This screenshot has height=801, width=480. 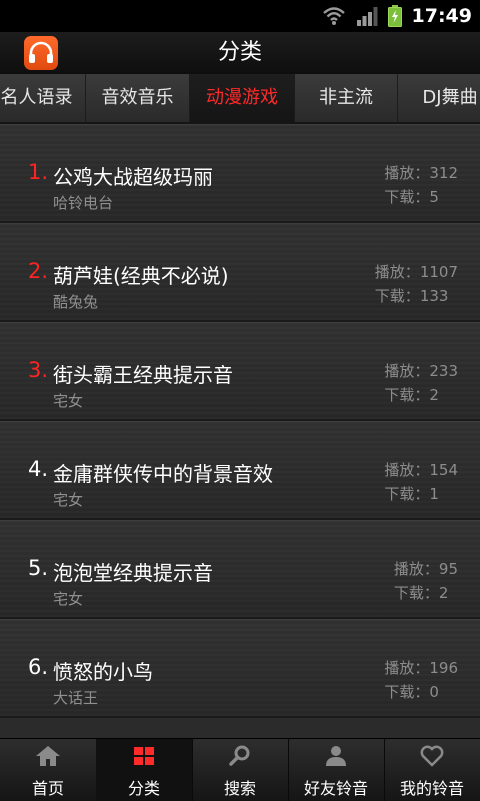 What do you see at coordinates (448, 569) in the screenshot?
I see `play-value: 95` at bounding box center [448, 569].